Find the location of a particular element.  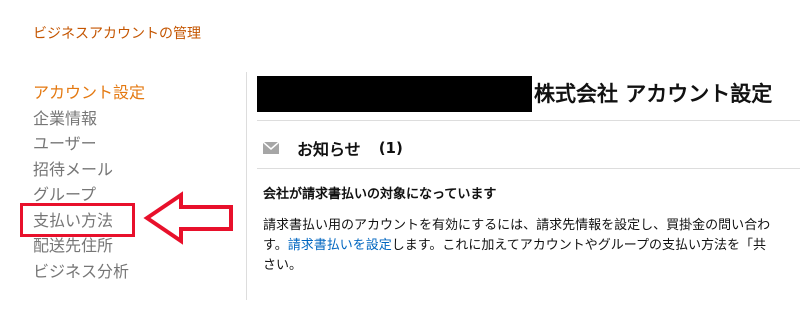

sidebar-item-business-analytics: ビジネス分析 is located at coordinates (133, 272).